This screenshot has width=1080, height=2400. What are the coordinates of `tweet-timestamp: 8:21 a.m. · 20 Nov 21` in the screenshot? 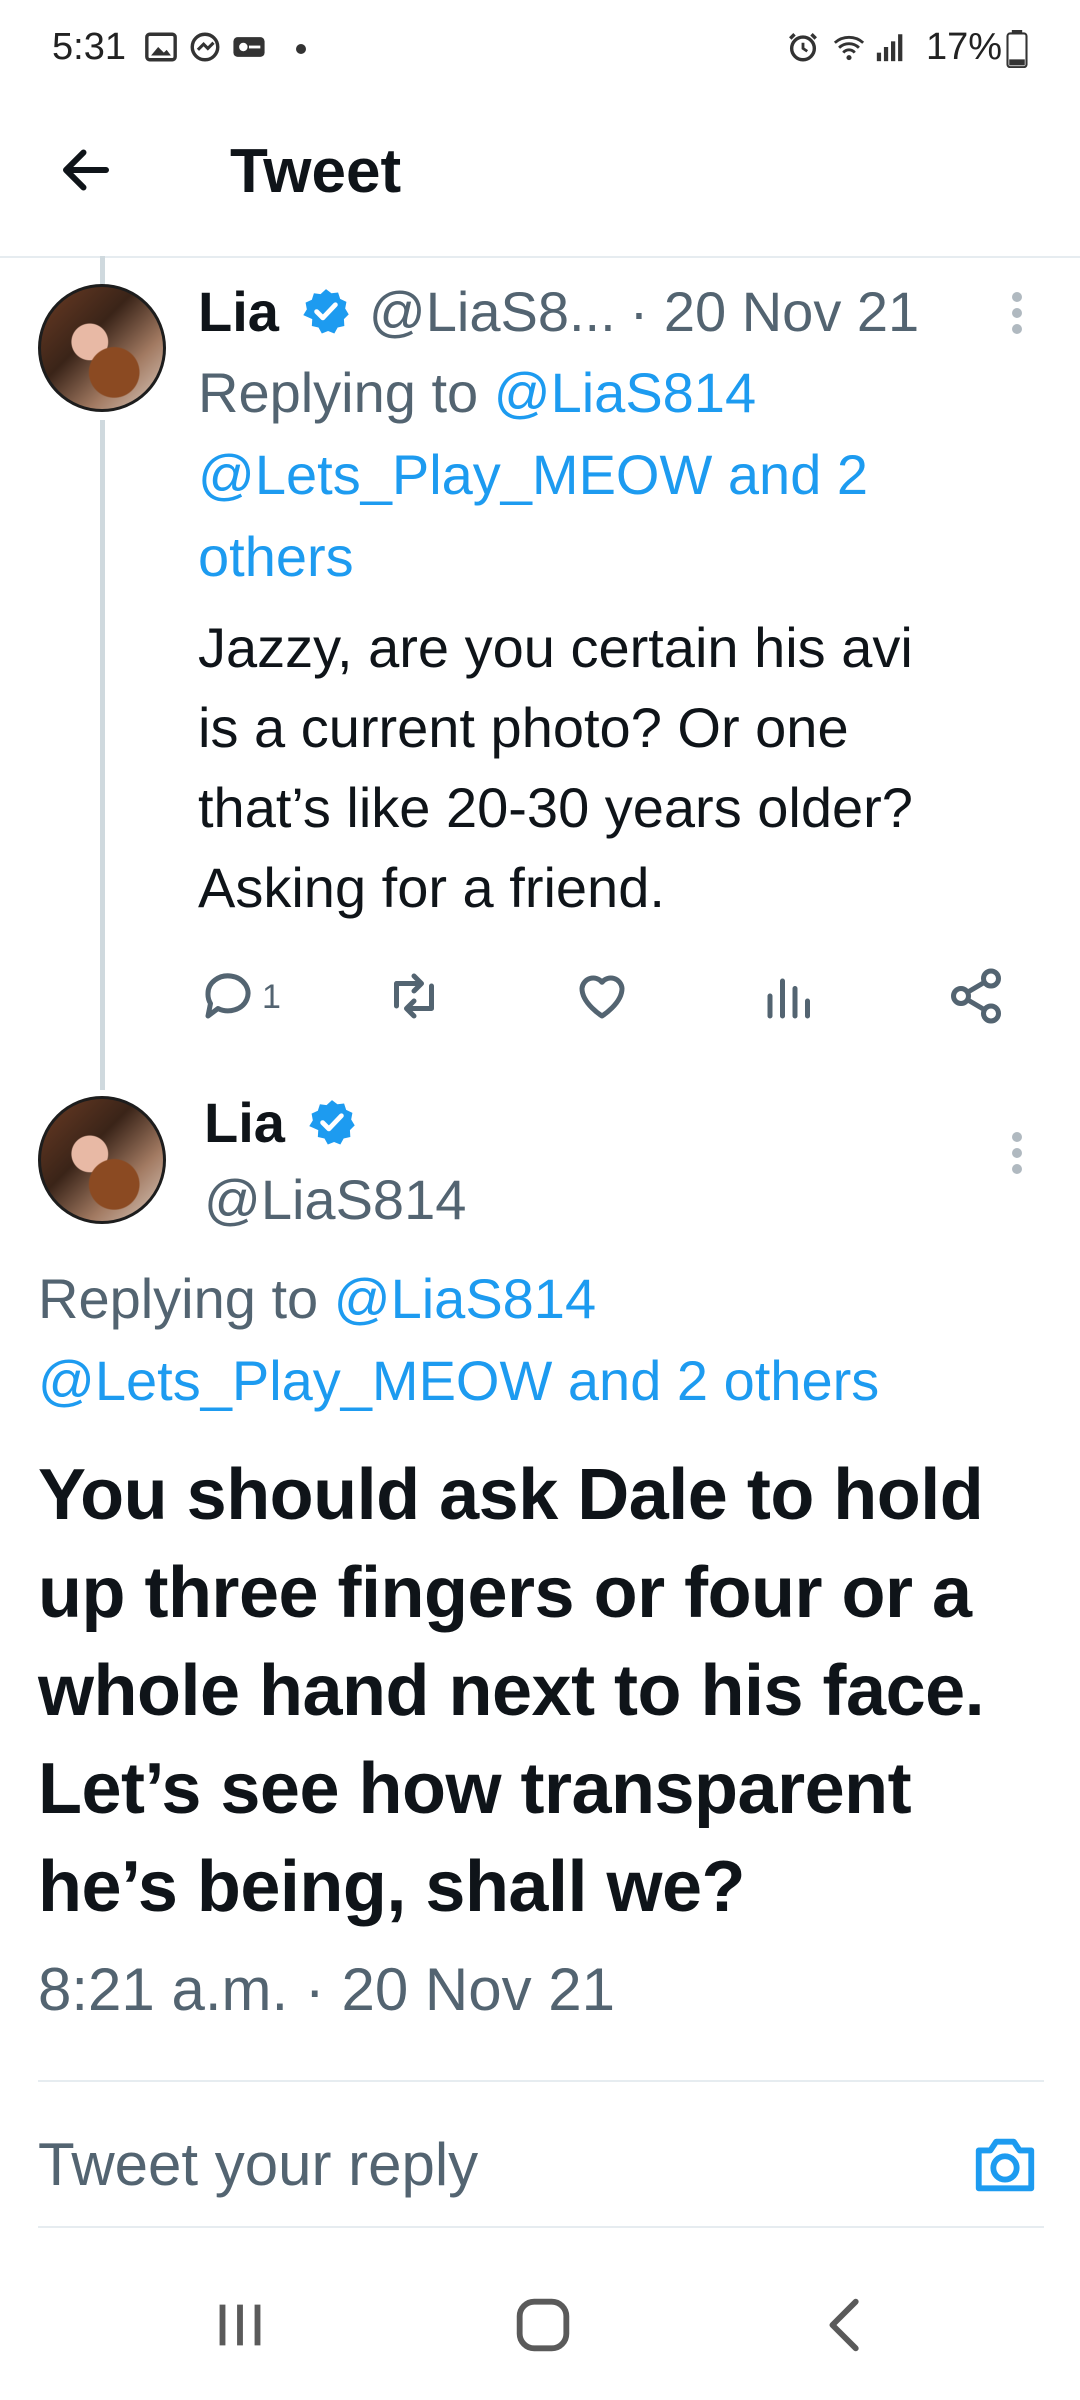 It's located at (326, 1989).